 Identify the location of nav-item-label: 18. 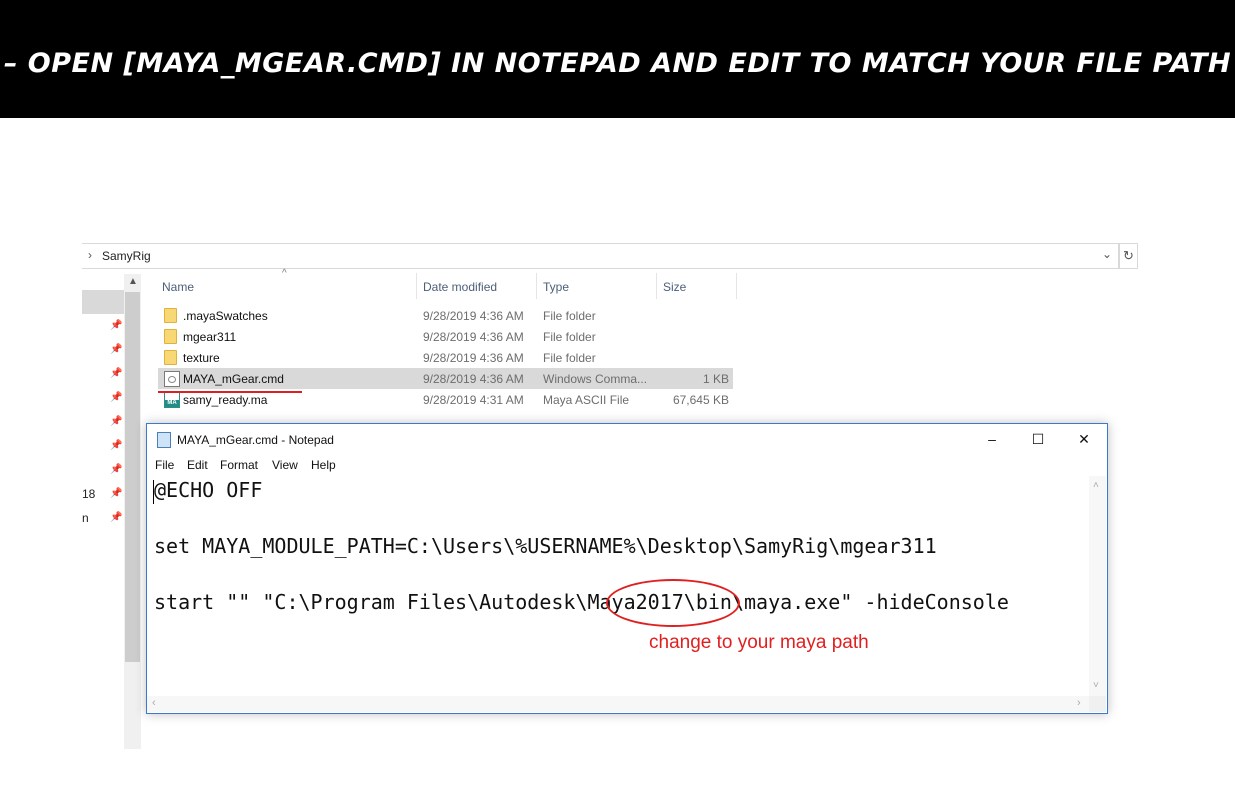
(88, 494).